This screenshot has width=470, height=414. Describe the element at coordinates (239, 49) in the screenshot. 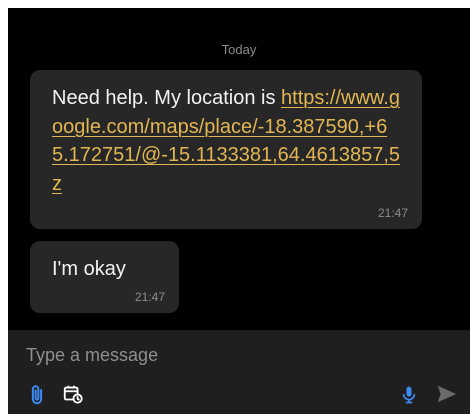

I see `date-separator: Today` at that location.